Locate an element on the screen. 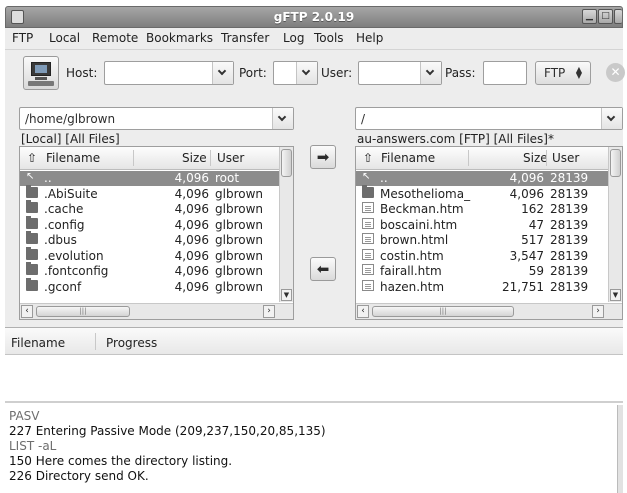 The height and width of the screenshot is (493, 627). local-vertical-scrollbar: ▼ is located at coordinates (286, 224).